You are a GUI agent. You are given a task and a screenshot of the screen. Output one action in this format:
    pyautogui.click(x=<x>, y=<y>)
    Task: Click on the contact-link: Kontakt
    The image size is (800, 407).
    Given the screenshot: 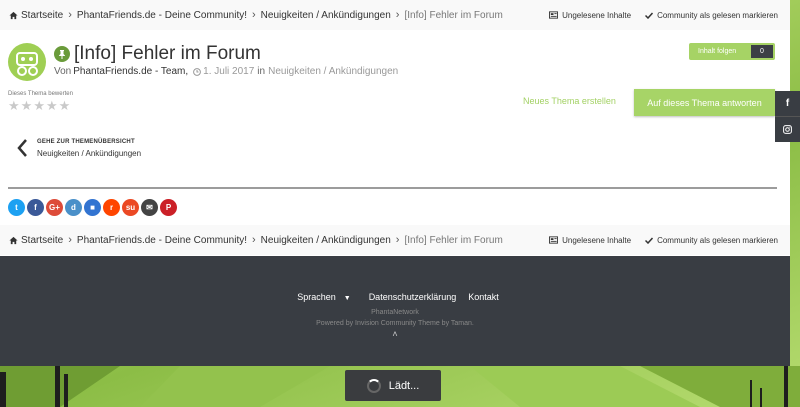 What is the action you would take?
    pyautogui.click(x=483, y=297)
    